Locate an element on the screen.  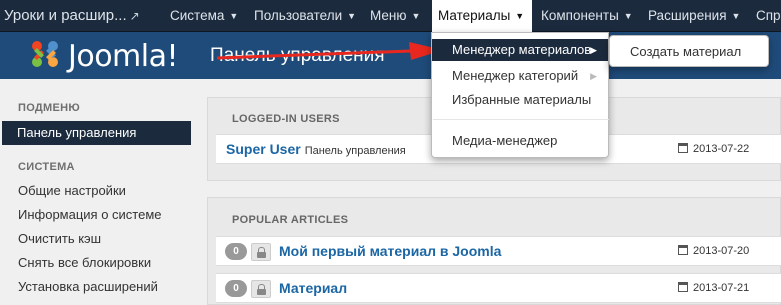
nav-menu-extensions: Расширения ▼ is located at coordinates (694, 16).